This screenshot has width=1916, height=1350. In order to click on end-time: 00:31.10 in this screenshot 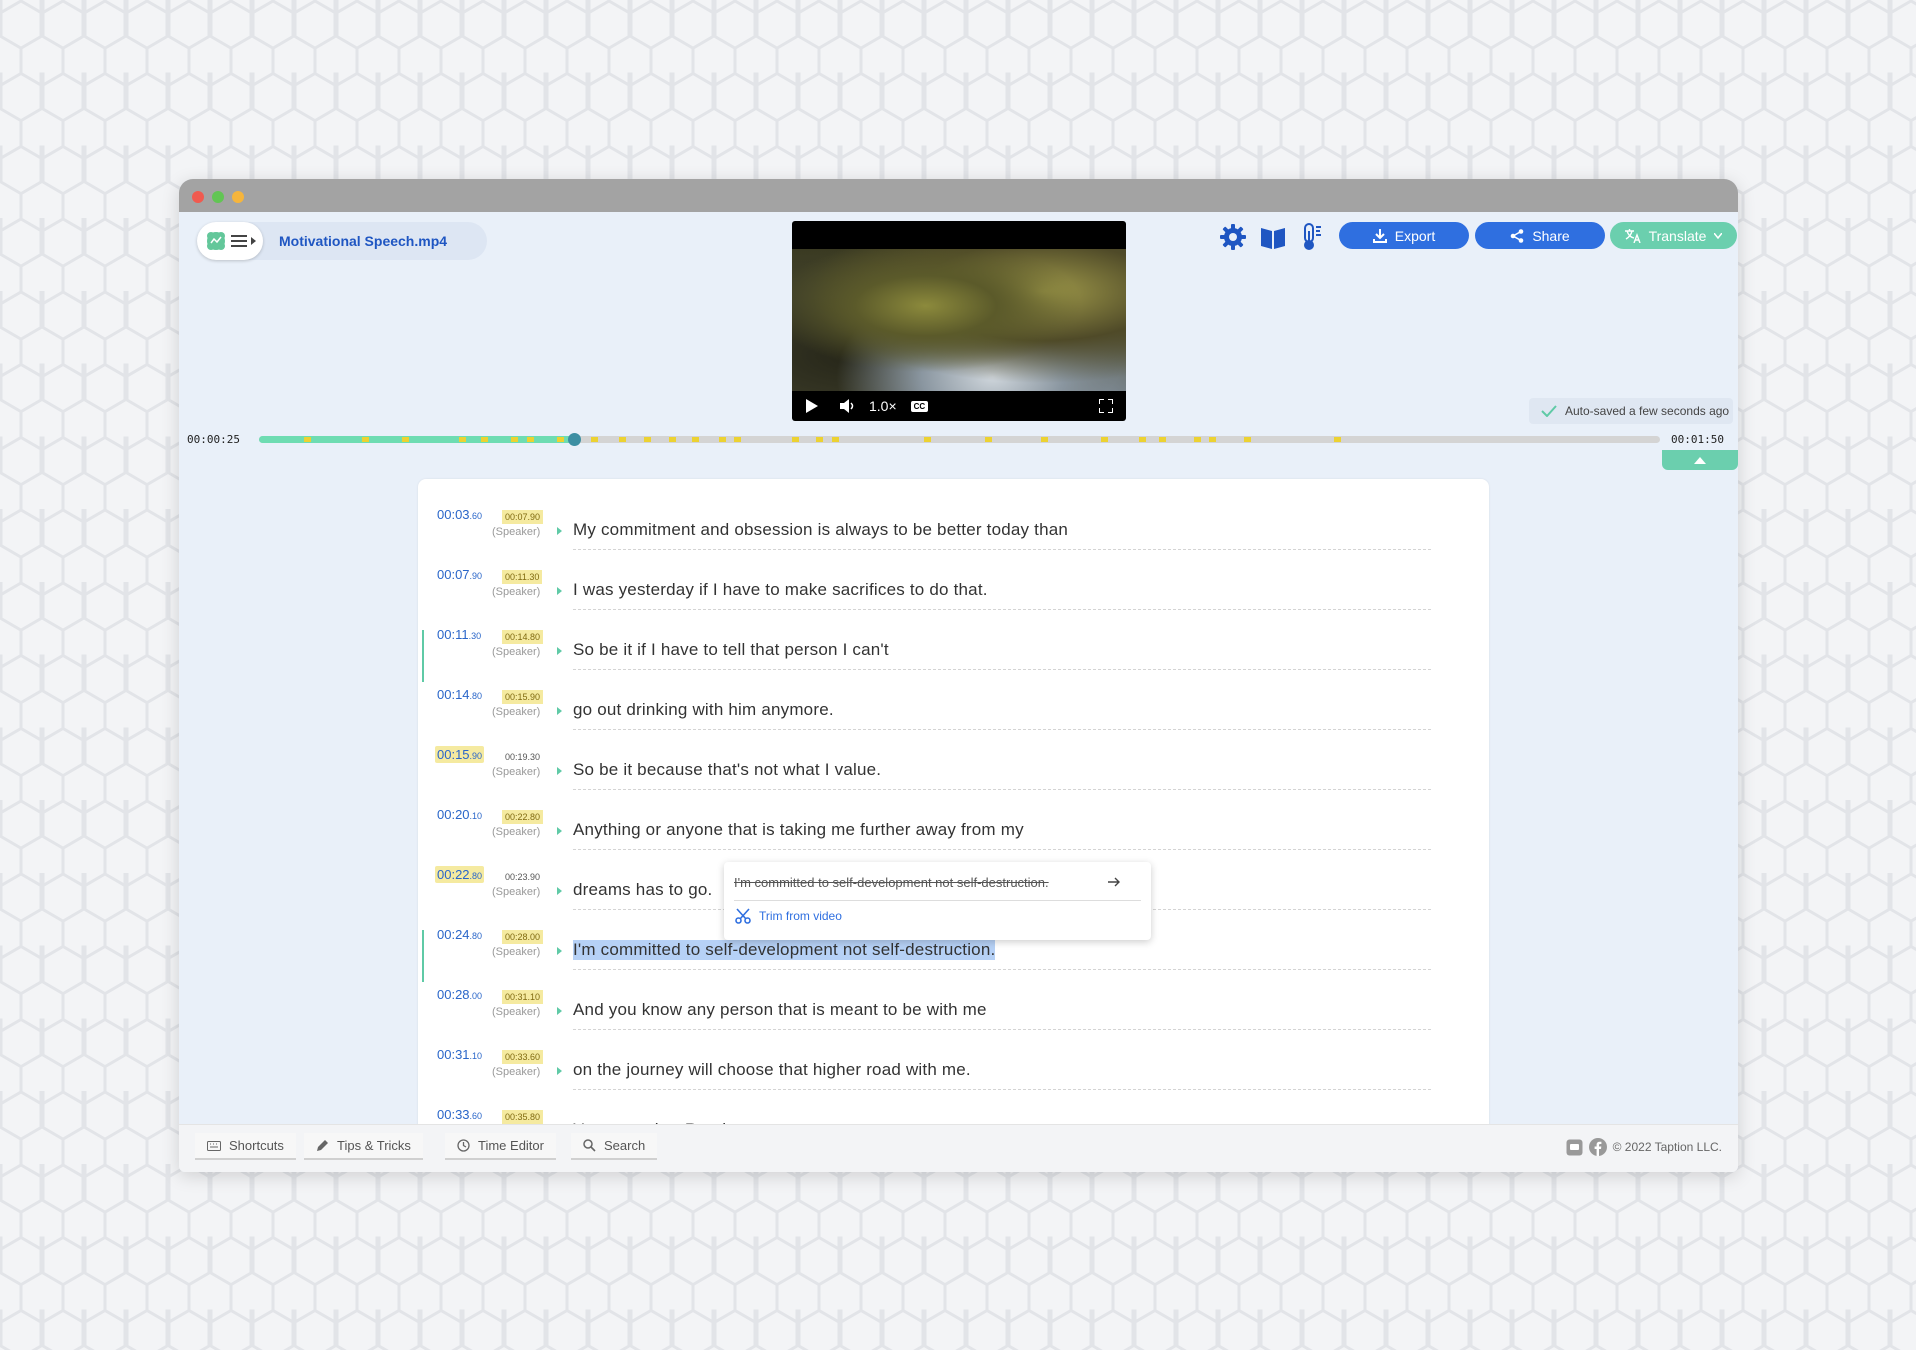, I will do `click(523, 997)`.